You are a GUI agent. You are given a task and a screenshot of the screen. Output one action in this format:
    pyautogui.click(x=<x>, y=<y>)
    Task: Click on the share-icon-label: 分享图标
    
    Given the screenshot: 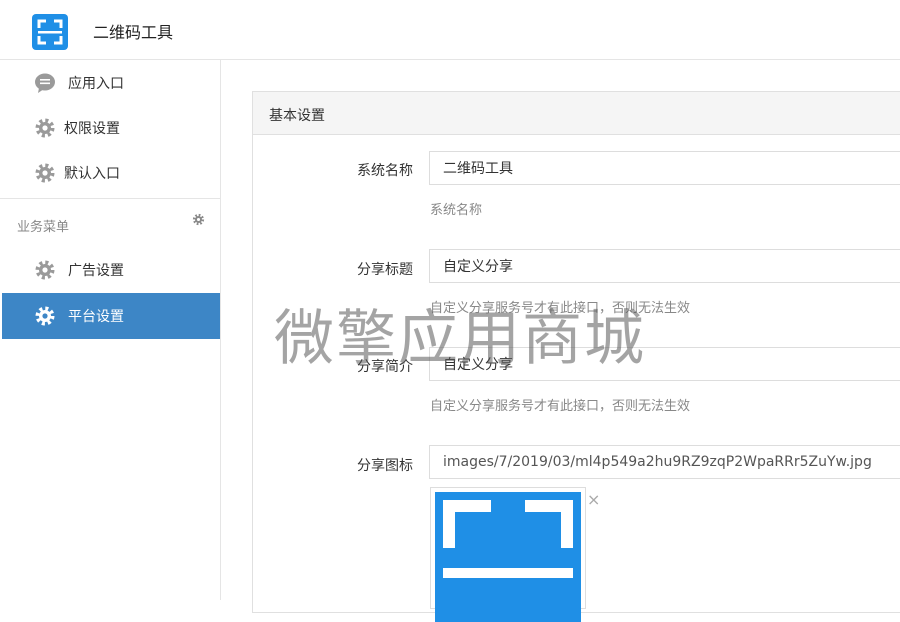 What is the action you would take?
    pyautogui.click(x=385, y=466)
    